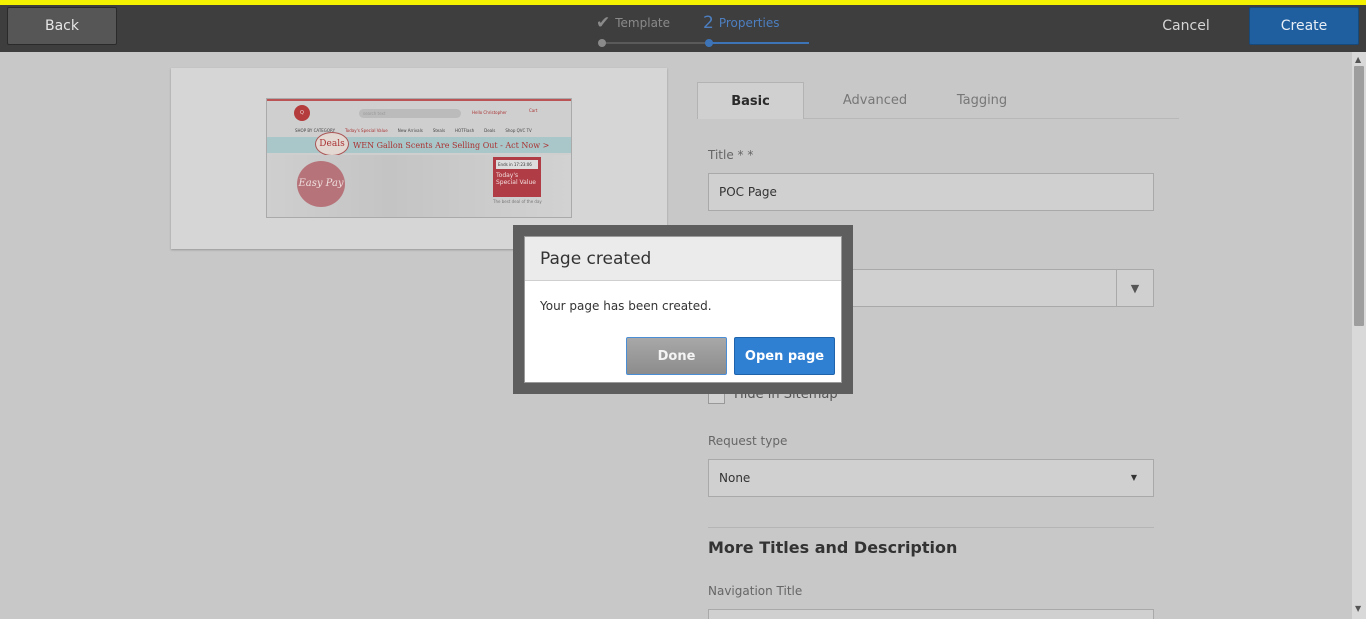 Image resolution: width=1366 pixels, height=619 pixels. Describe the element at coordinates (517, 164) in the screenshot. I see `thumb-tsv-timer: Ends in 17:23:06` at that location.